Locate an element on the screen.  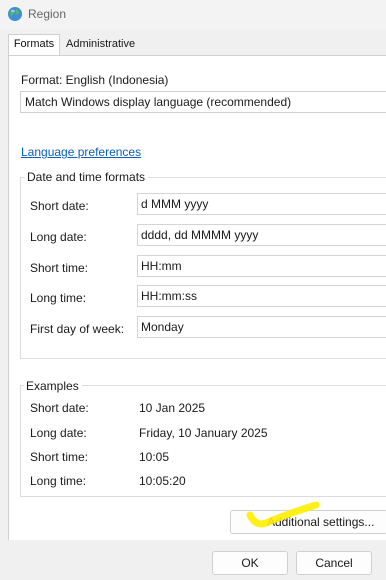
tab-formats: Formats is located at coordinates (34, 44).